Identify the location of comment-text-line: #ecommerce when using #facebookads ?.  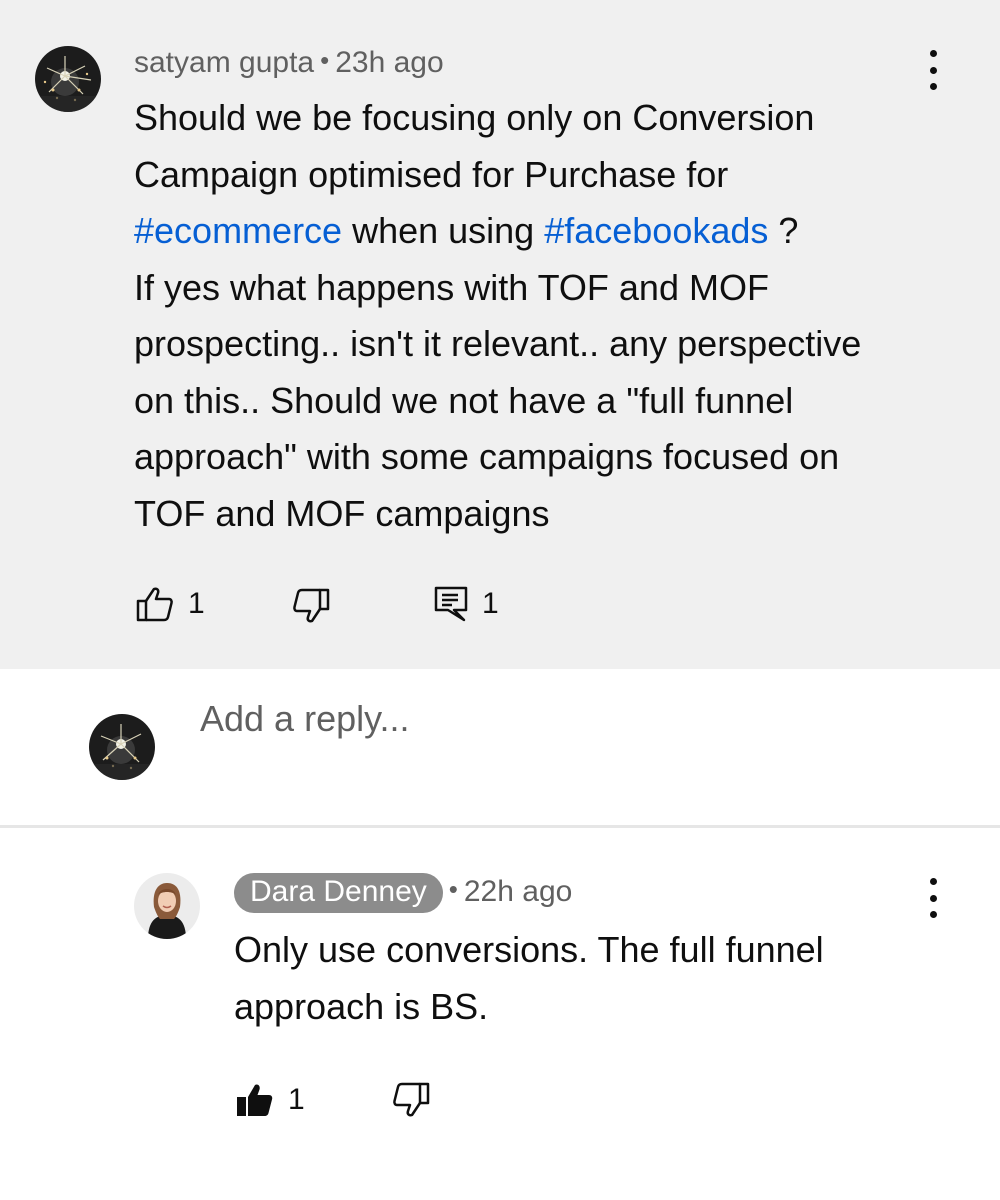
(554, 231).